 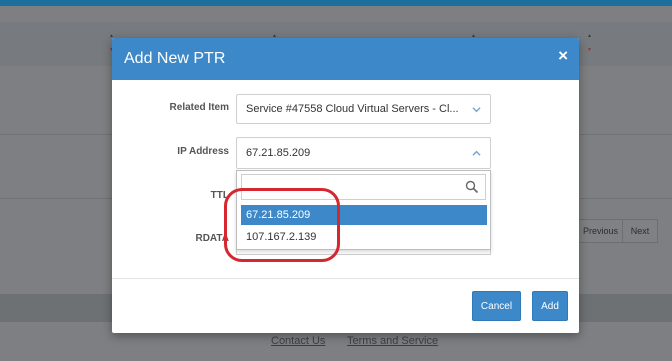 What do you see at coordinates (600, 231) in the screenshot?
I see `pagination-previous: Previous` at bounding box center [600, 231].